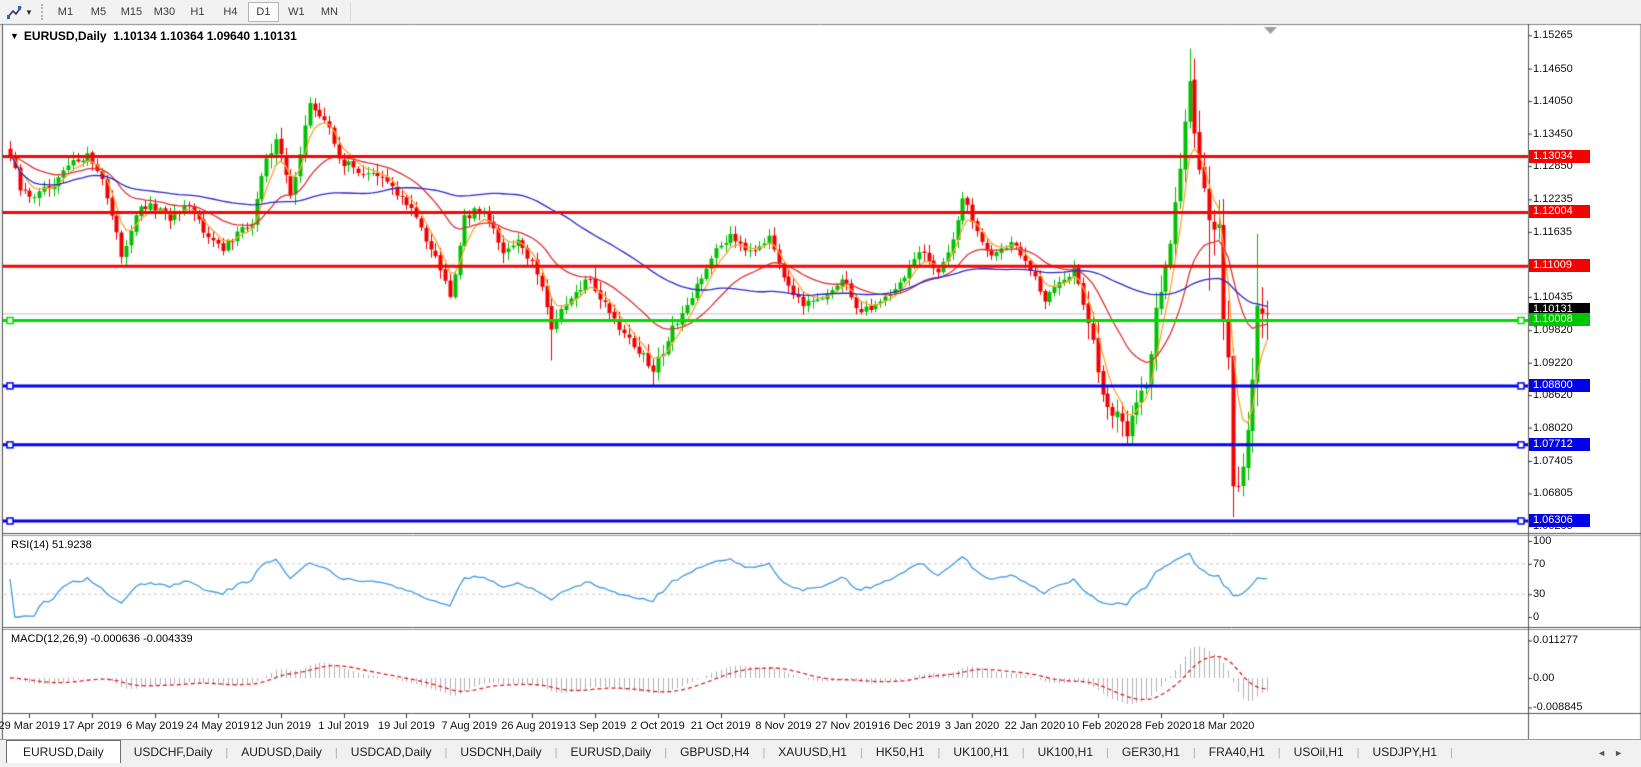 This screenshot has width=1641, height=767. Describe the element at coordinates (1544, 678) in the screenshot. I see `macd-tick-label: 0.00` at that location.